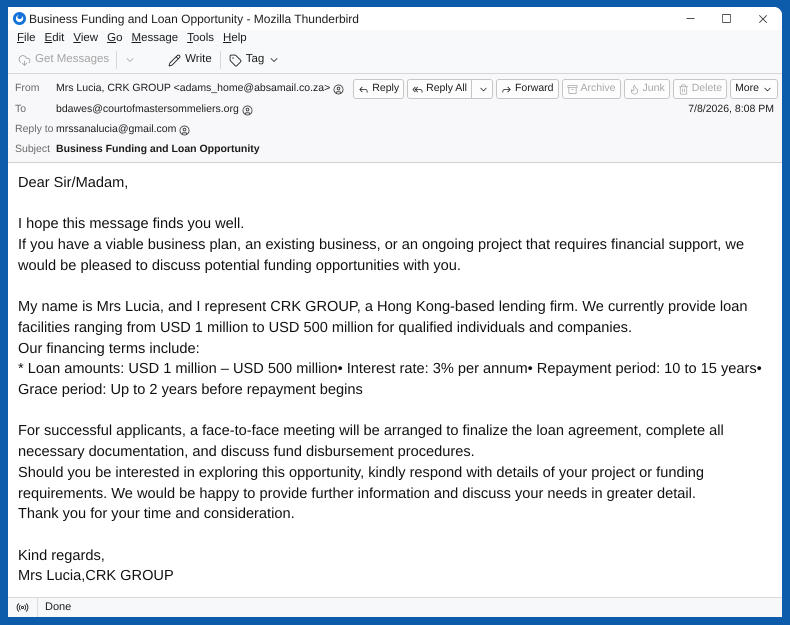 This screenshot has width=790, height=625. What do you see at coordinates (235, 38) in the screenshot?
I see `menu-item: Help` at bounding box center [235, 38].